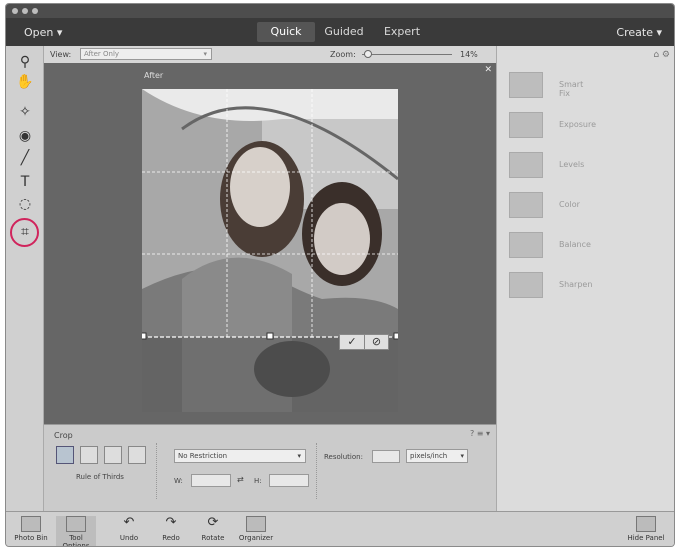 The width and height of the screenshot is (679, 550). Describe the element at coordinates (31, 538) in the screenshot. I see `photo-bin-label: Photo Bin` at that location.